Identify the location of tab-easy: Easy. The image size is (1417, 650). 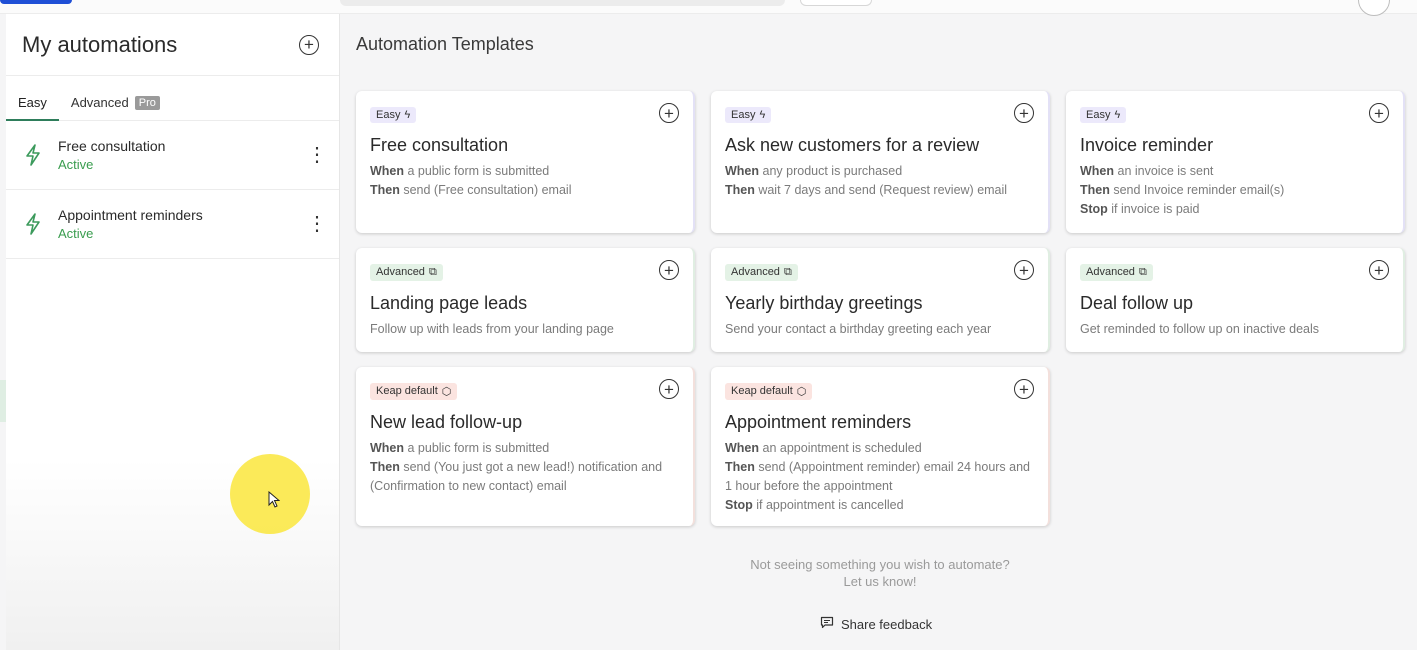
(32, 108).